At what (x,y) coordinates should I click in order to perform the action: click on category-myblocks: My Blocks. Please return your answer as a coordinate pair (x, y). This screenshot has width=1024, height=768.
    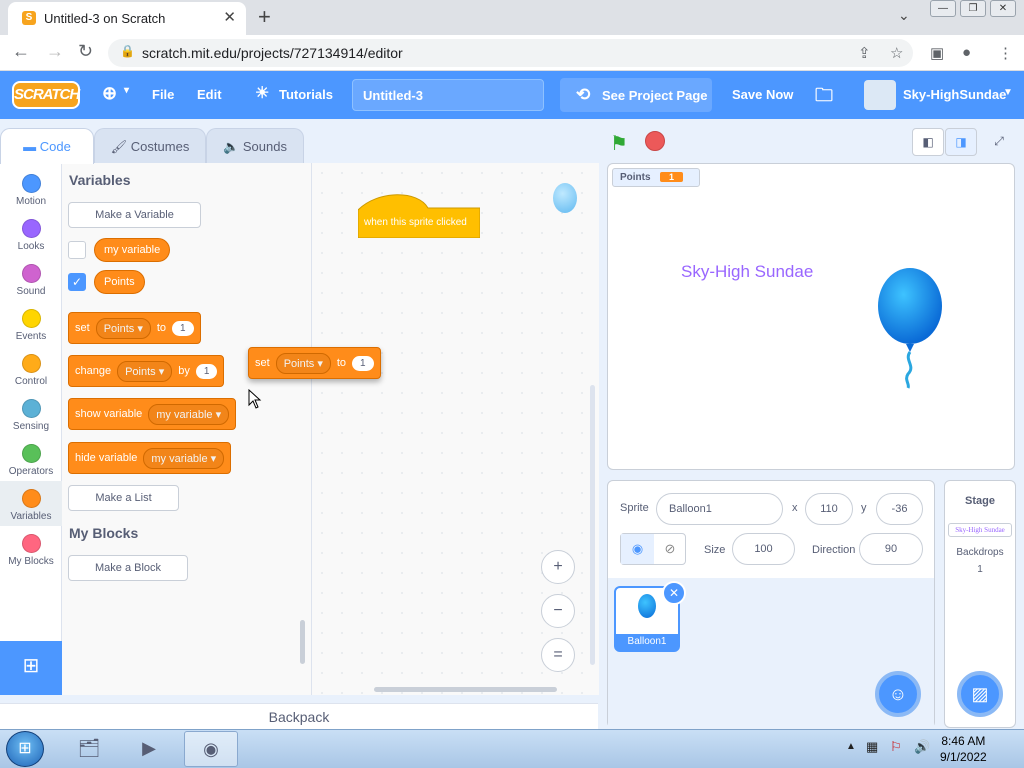
    Looking at the image, I should click on (31, 548).